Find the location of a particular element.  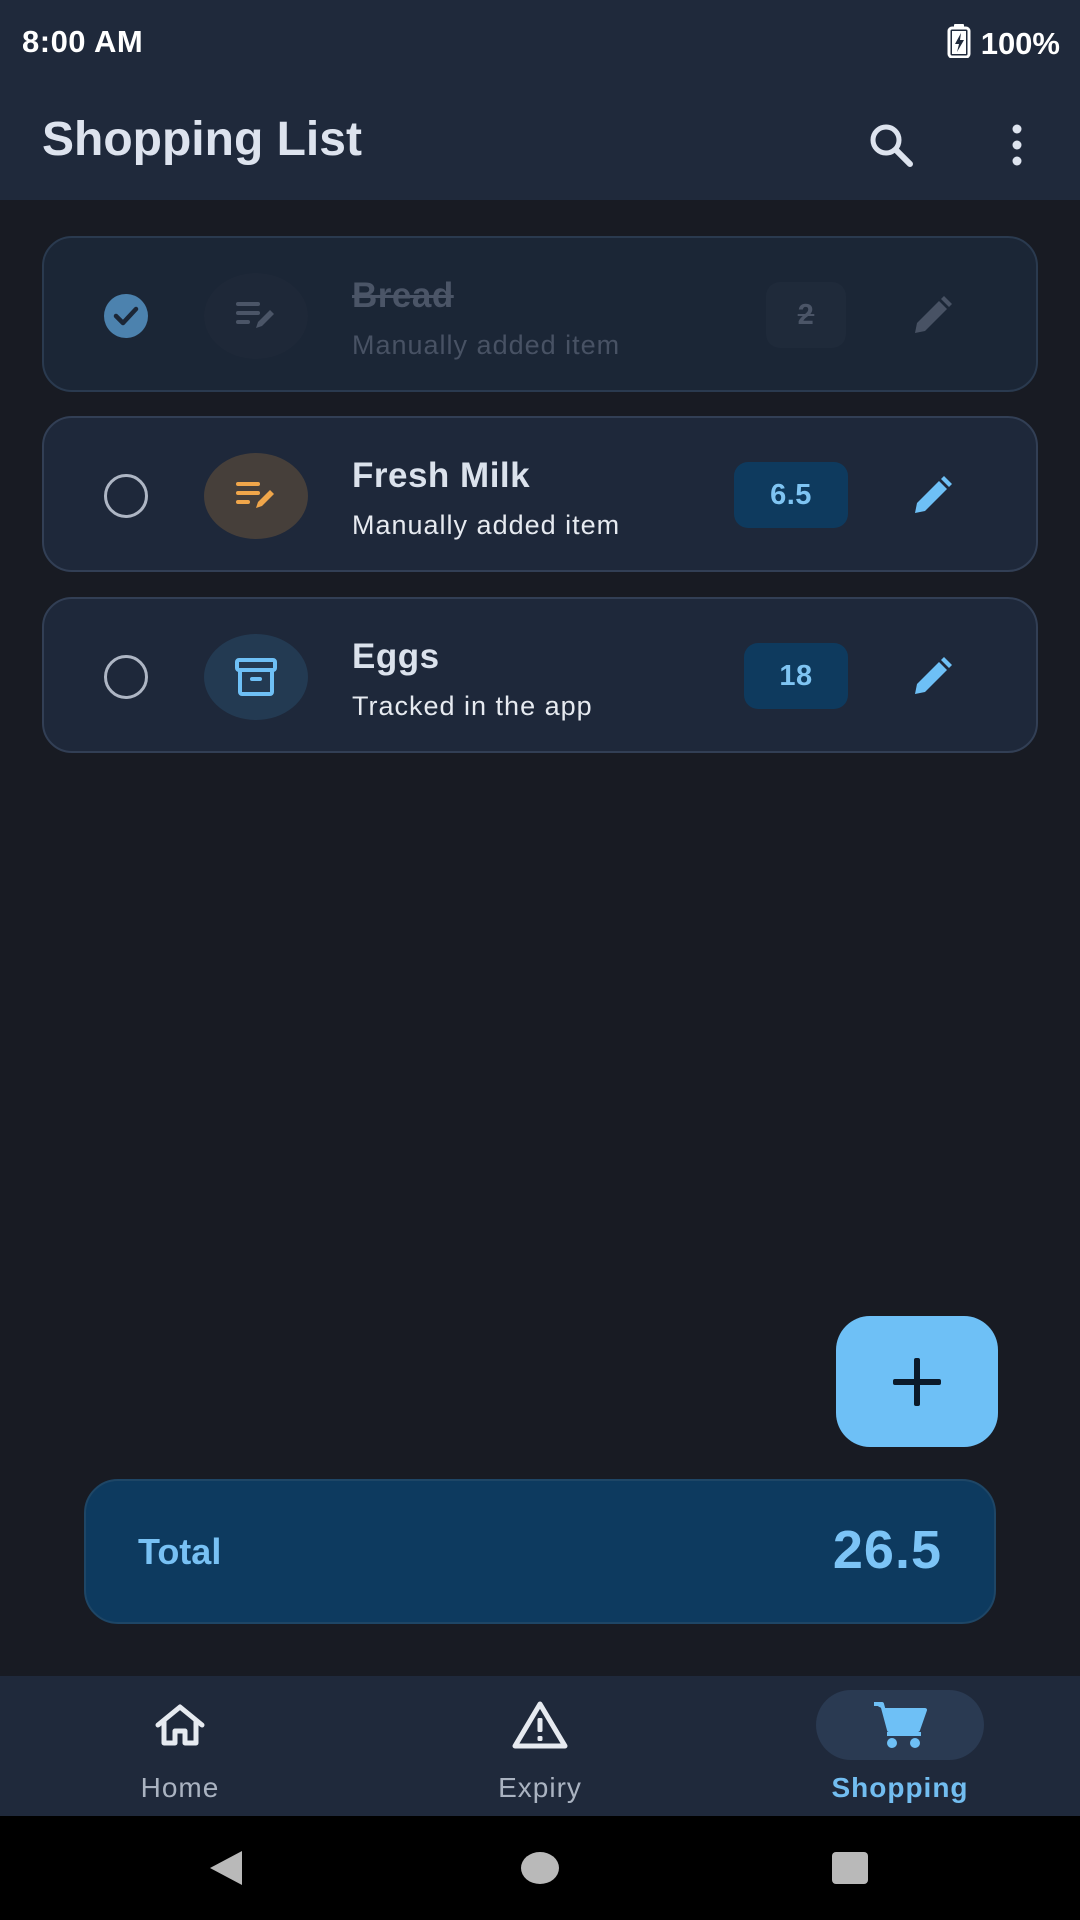

plus-icon is located at coordinates (917, 1381).